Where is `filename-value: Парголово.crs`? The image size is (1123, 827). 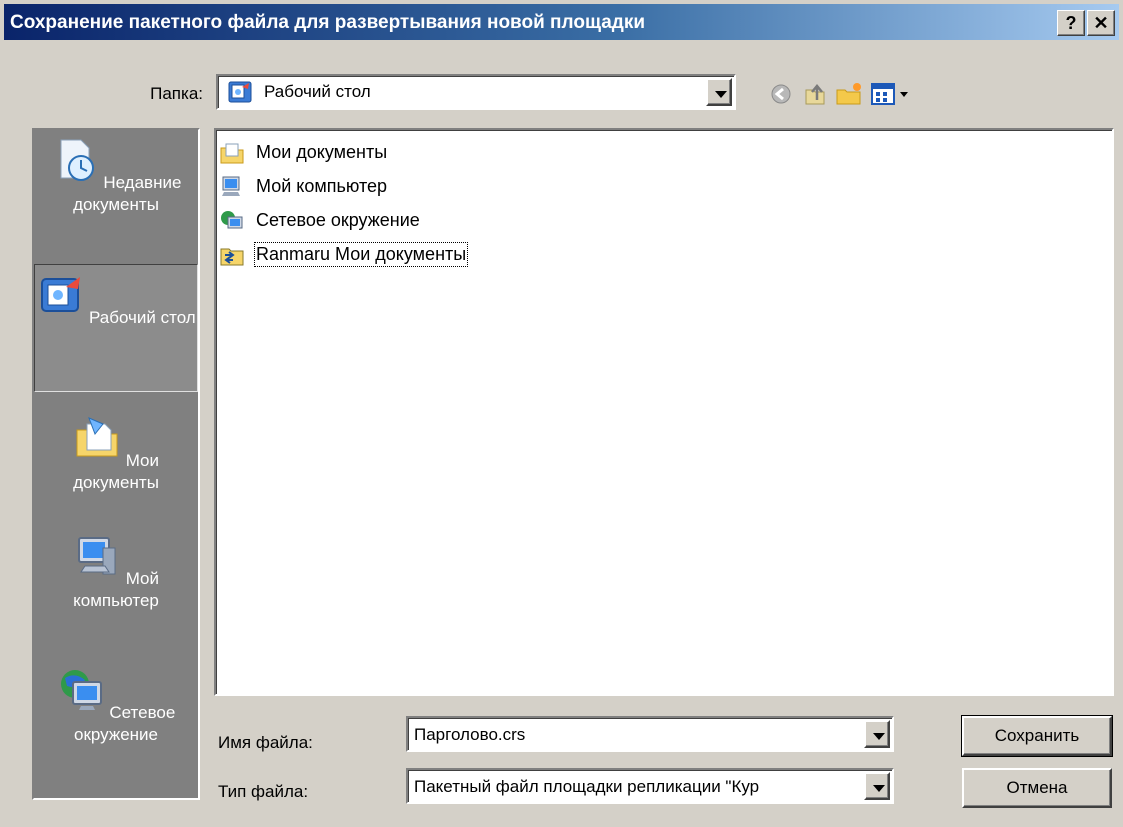 filename-value: Парголово.crs is located at coordinates (470, 734).